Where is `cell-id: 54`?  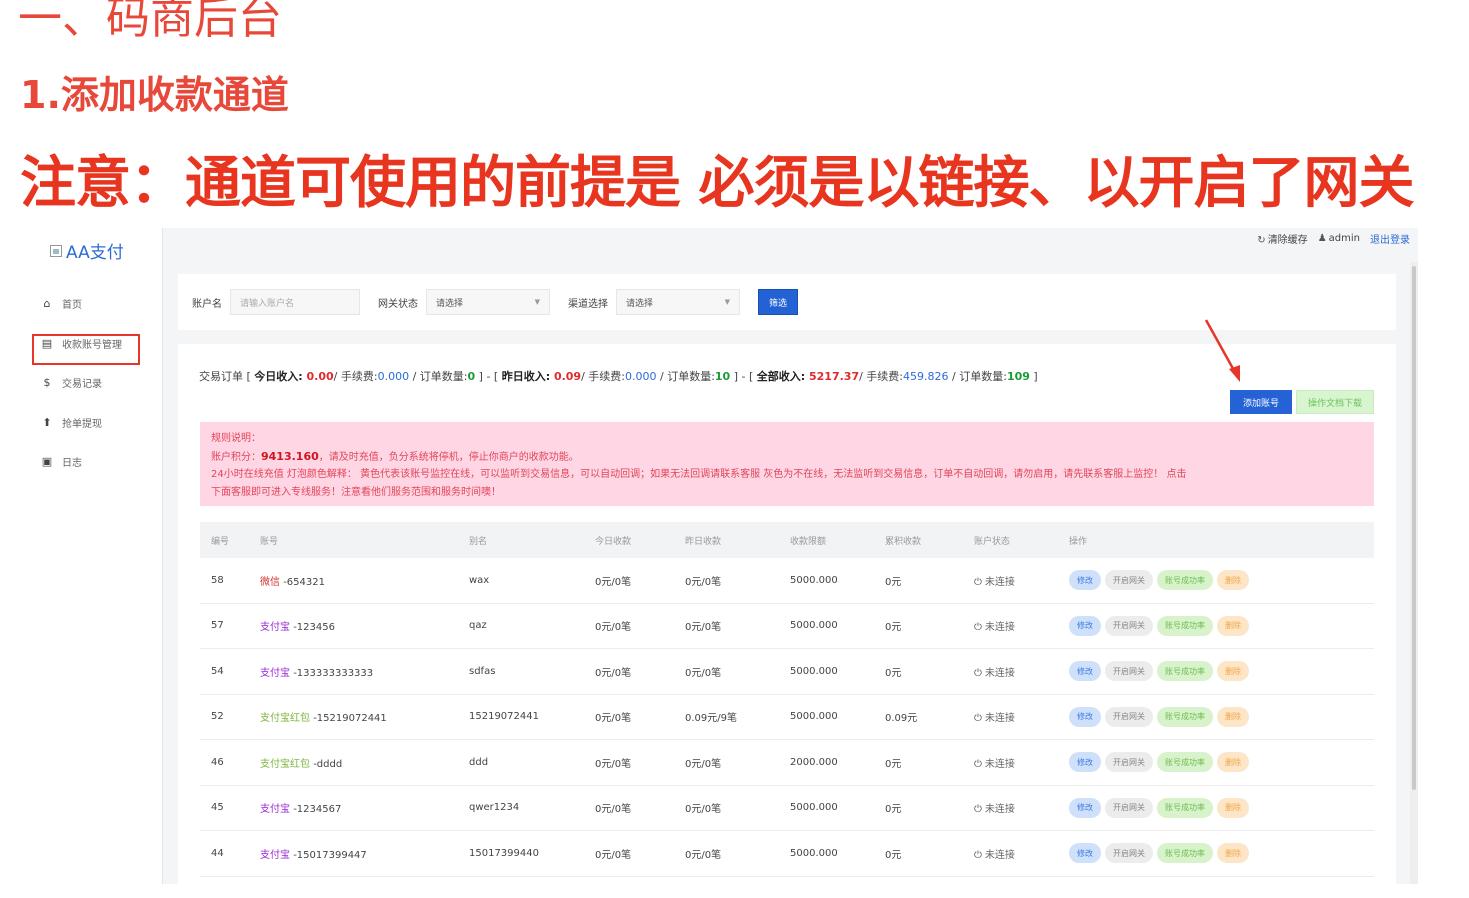 cell-id: 54 is located at coordinates (217, 671).